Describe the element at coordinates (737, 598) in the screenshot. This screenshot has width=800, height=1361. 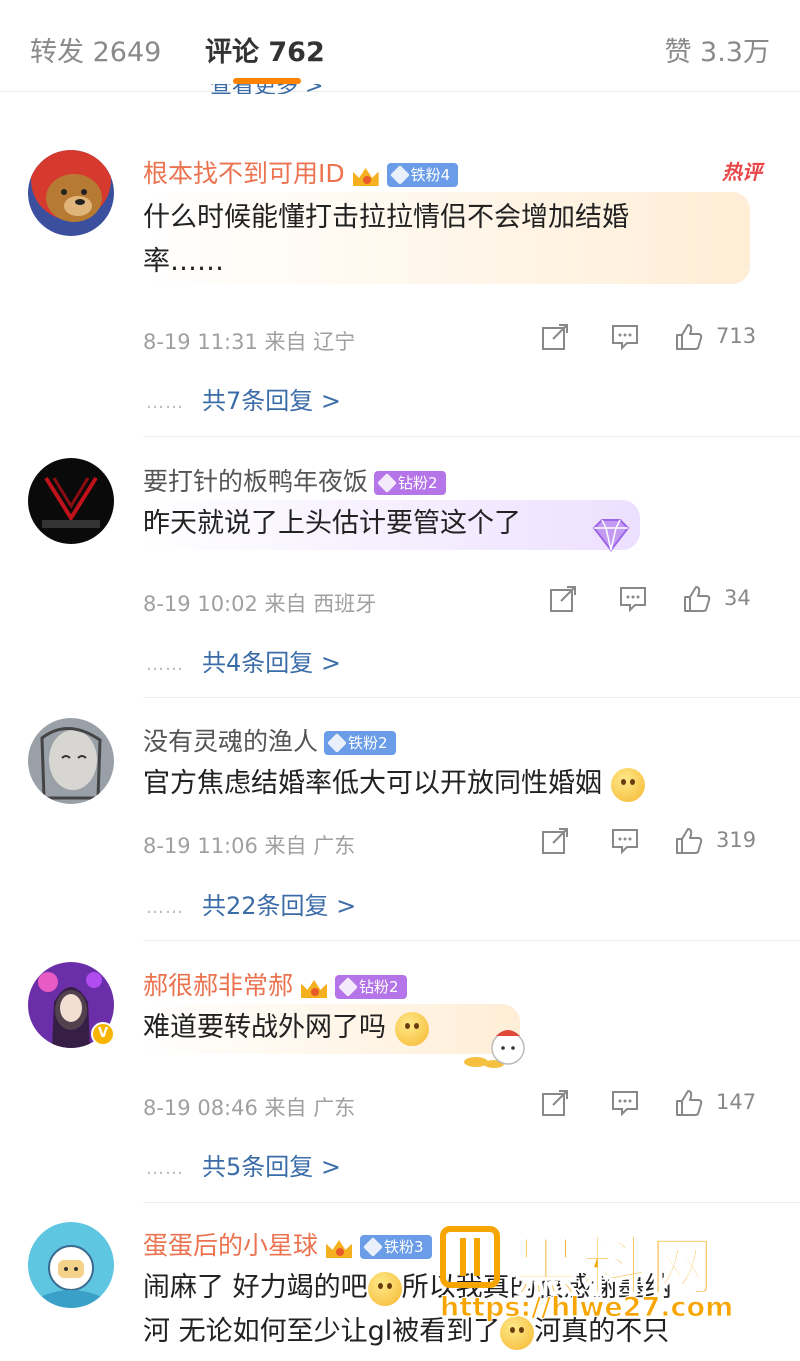
I see `like-count: 34` at that location.